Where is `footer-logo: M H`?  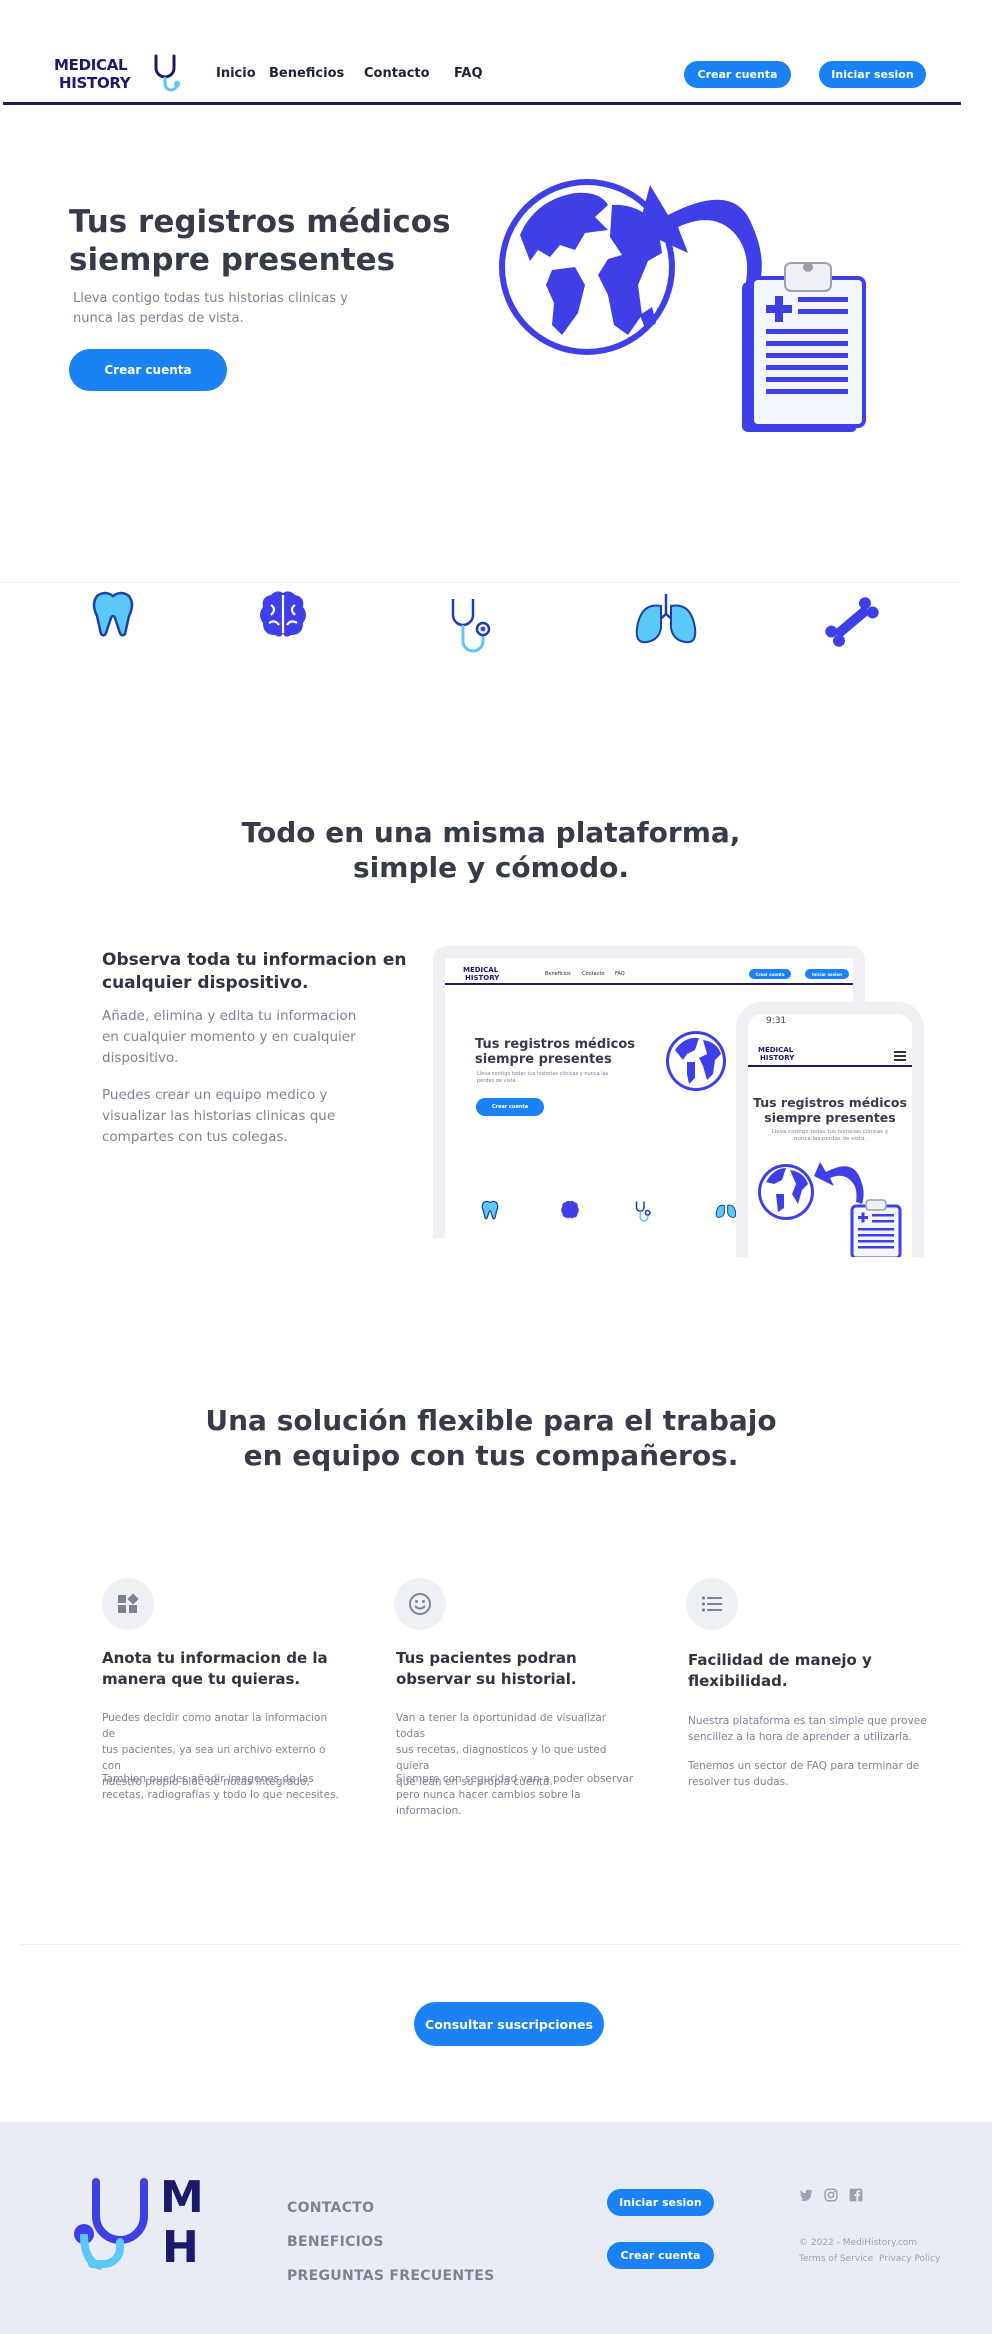
footer-logo: M H is located at coordinates (142, 2229).